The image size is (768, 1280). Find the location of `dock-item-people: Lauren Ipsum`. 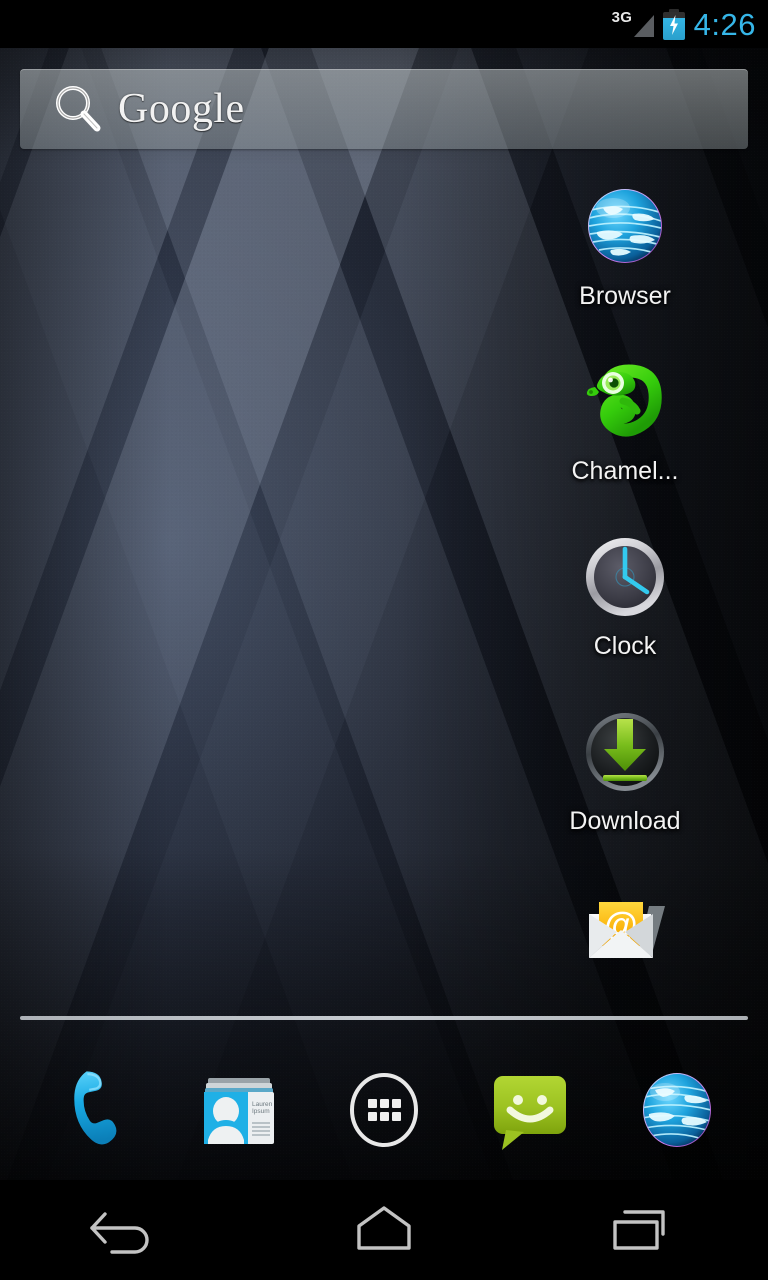

dock-item-people: Lauren Ipsum is located at coordinates (238, 1110).